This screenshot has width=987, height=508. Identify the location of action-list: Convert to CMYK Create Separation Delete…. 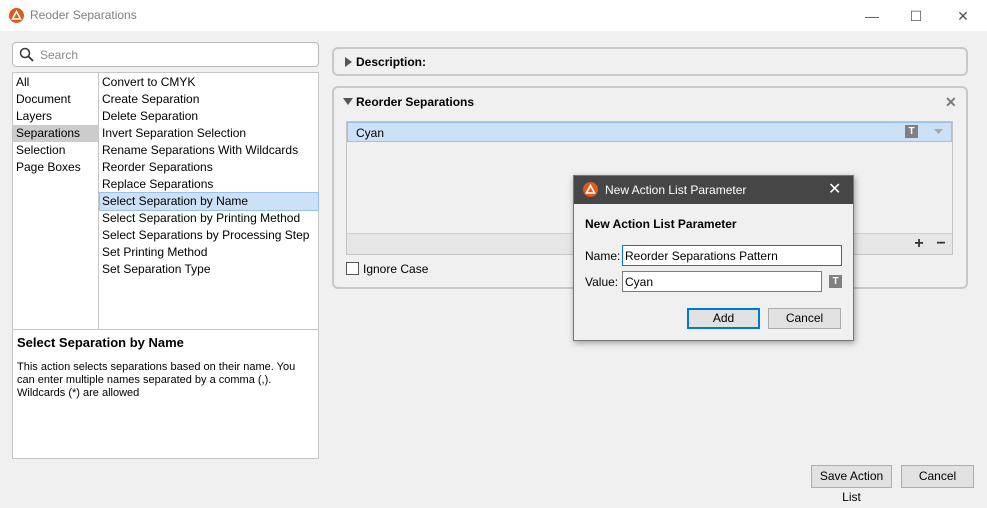
(209, 201).